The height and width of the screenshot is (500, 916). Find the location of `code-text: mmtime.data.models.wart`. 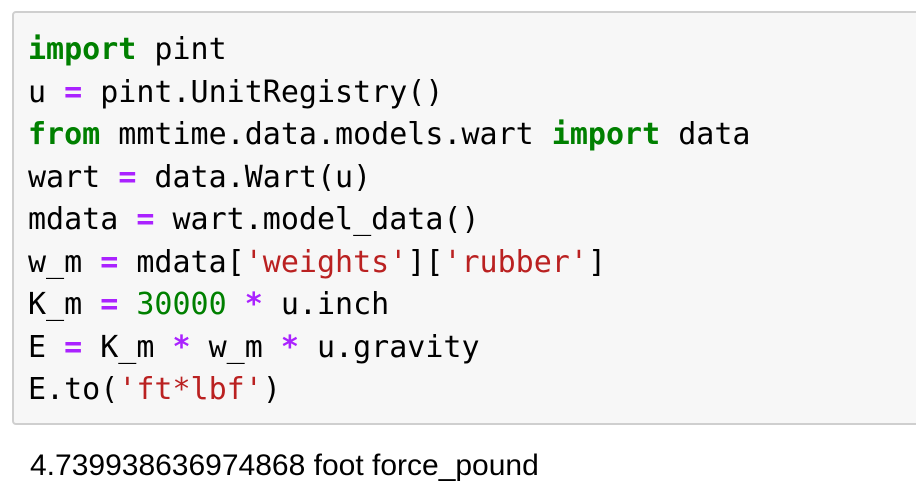

code-text: mmtime.data.models.wart is located at coordinates (326, 134).